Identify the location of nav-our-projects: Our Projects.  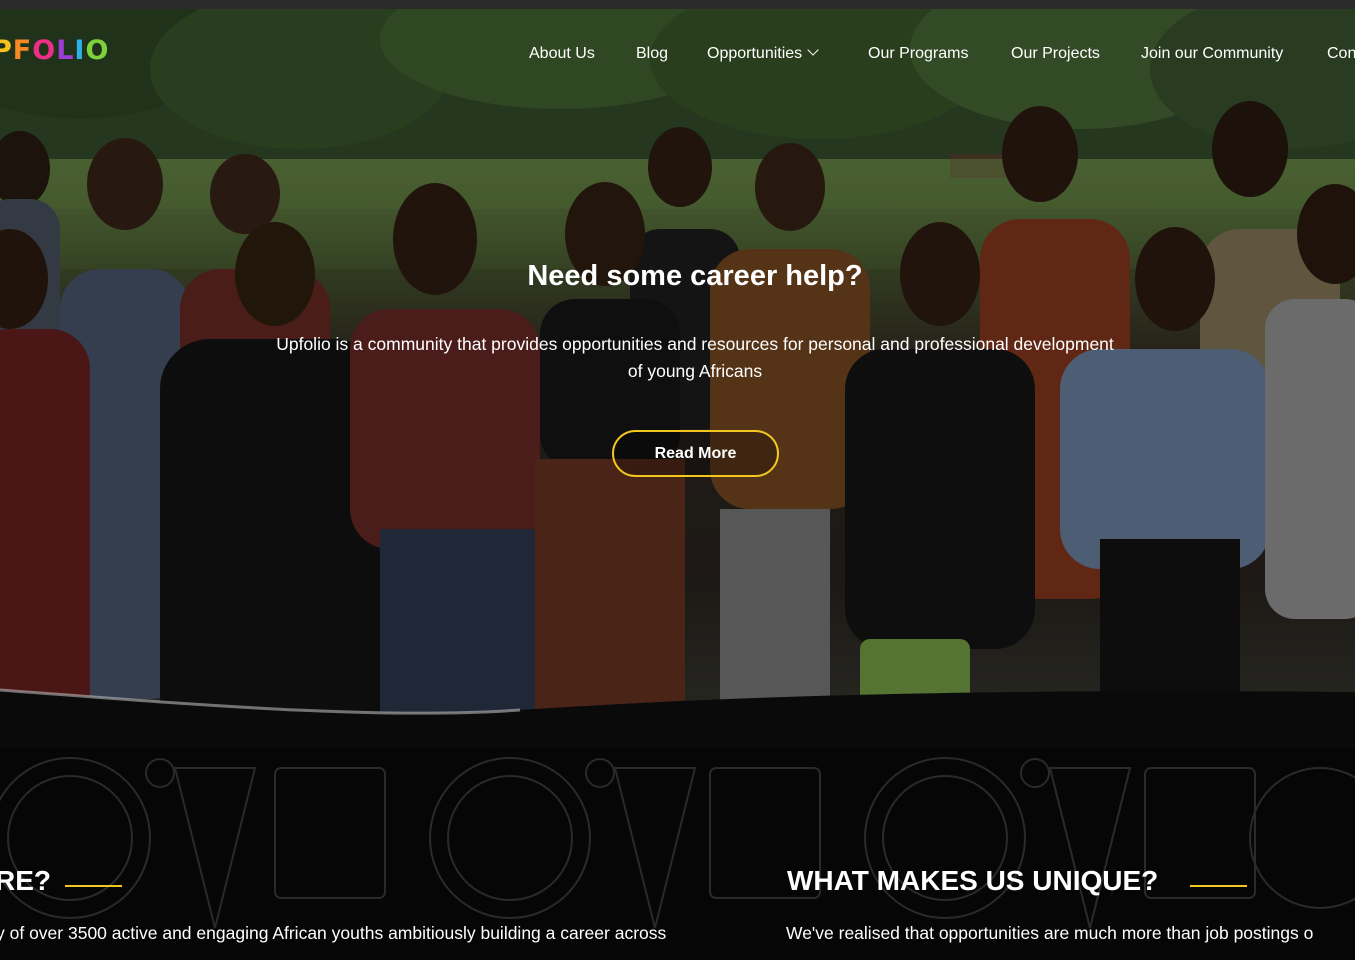
(1055, 54).